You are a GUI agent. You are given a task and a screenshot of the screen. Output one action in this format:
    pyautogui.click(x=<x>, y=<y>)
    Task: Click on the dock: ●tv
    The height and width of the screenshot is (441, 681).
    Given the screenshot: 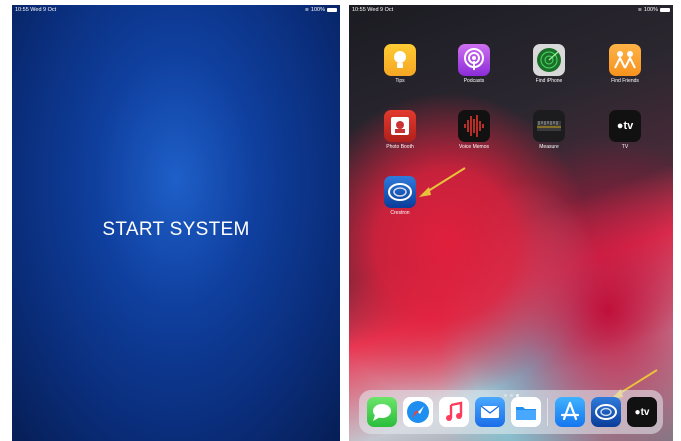 What is the action you would take?
    pyautogui.click(x=511, y=412)
    